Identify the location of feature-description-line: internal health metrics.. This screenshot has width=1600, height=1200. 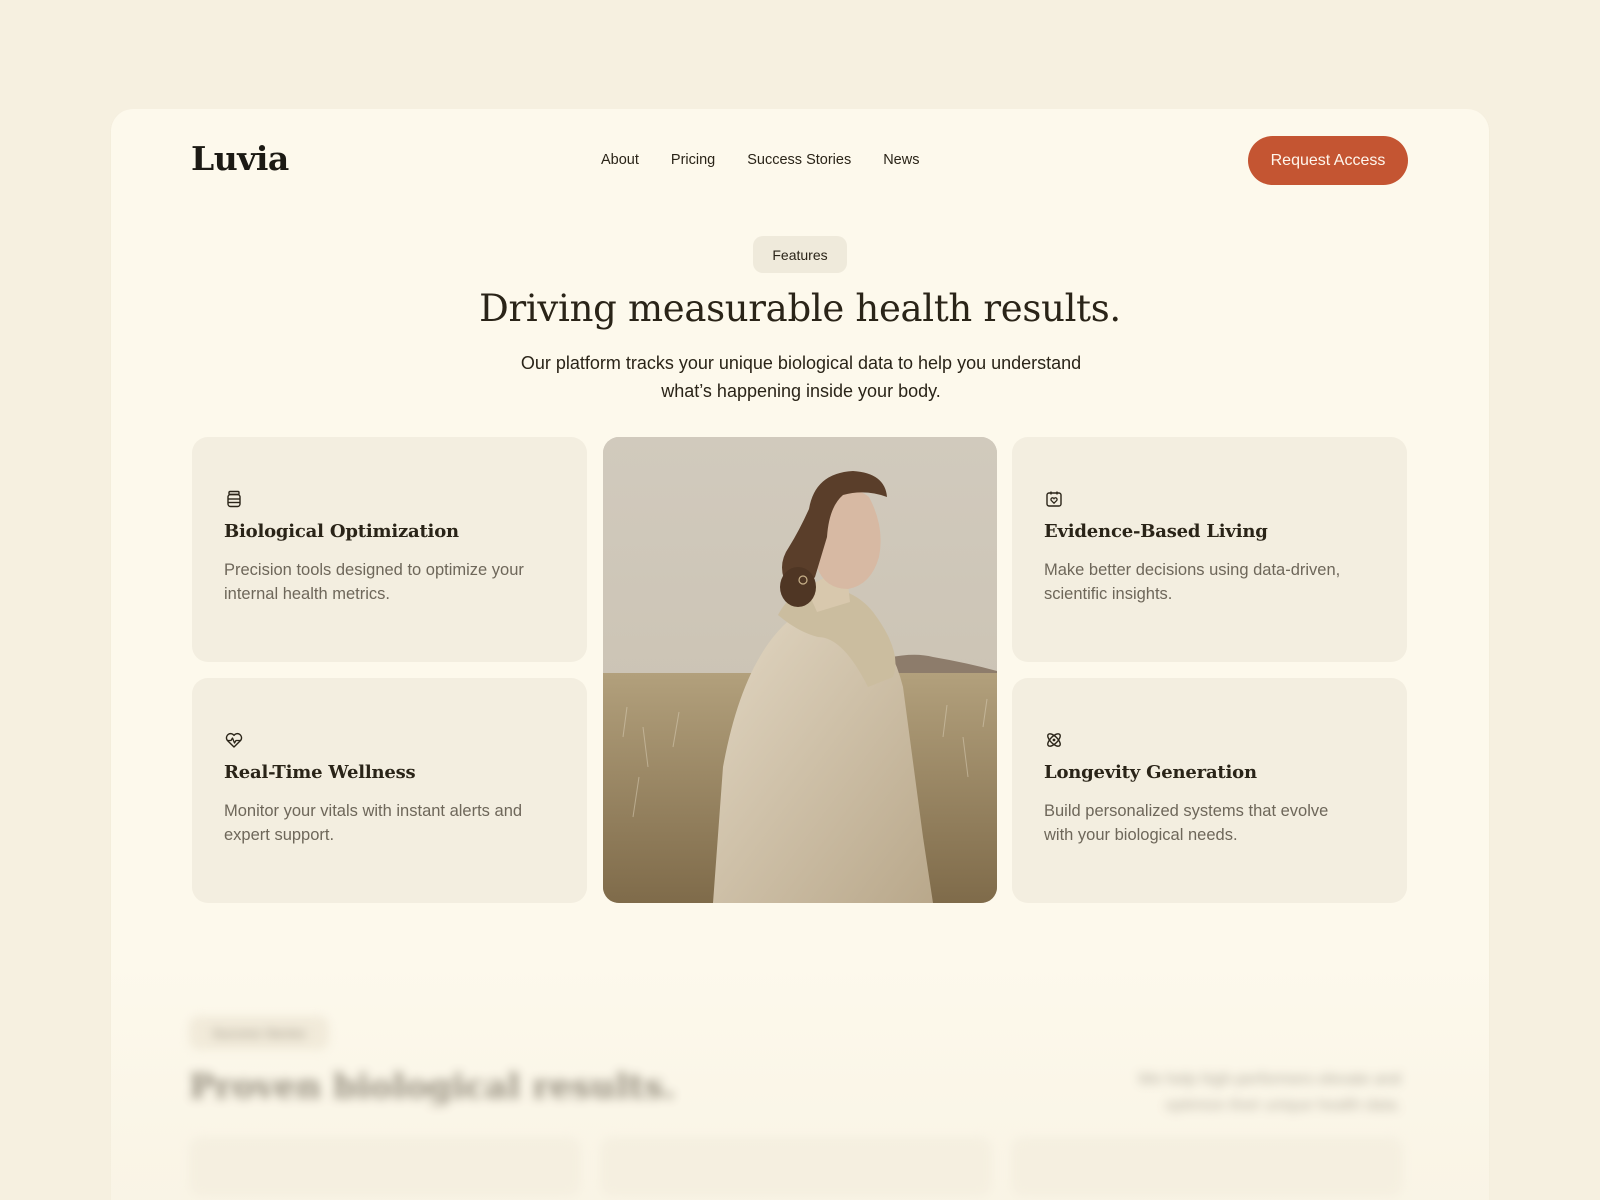
(307, 594).